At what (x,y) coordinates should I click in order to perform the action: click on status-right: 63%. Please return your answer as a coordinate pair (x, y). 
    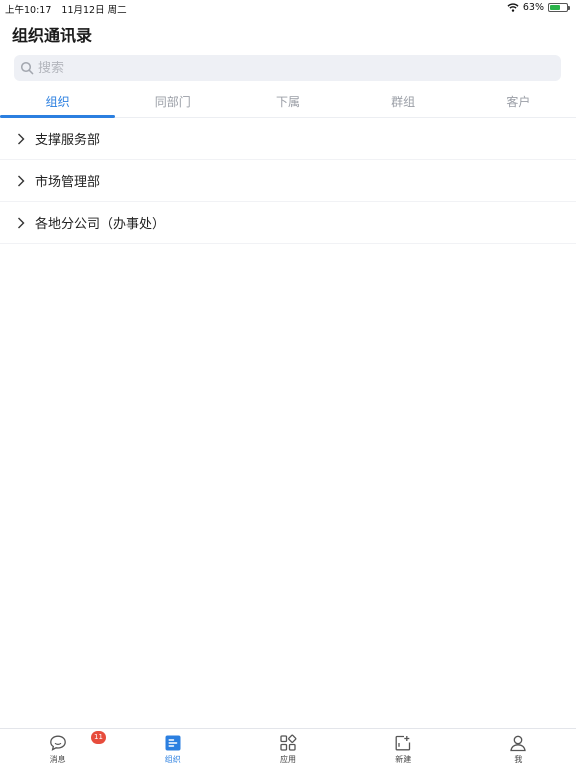
    Looking at the image, I should click on (538, 7).